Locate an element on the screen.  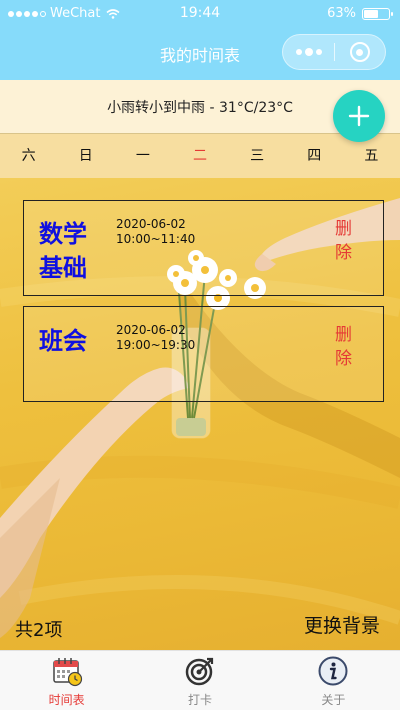
plus-icon is located at coordinates (359, 116).